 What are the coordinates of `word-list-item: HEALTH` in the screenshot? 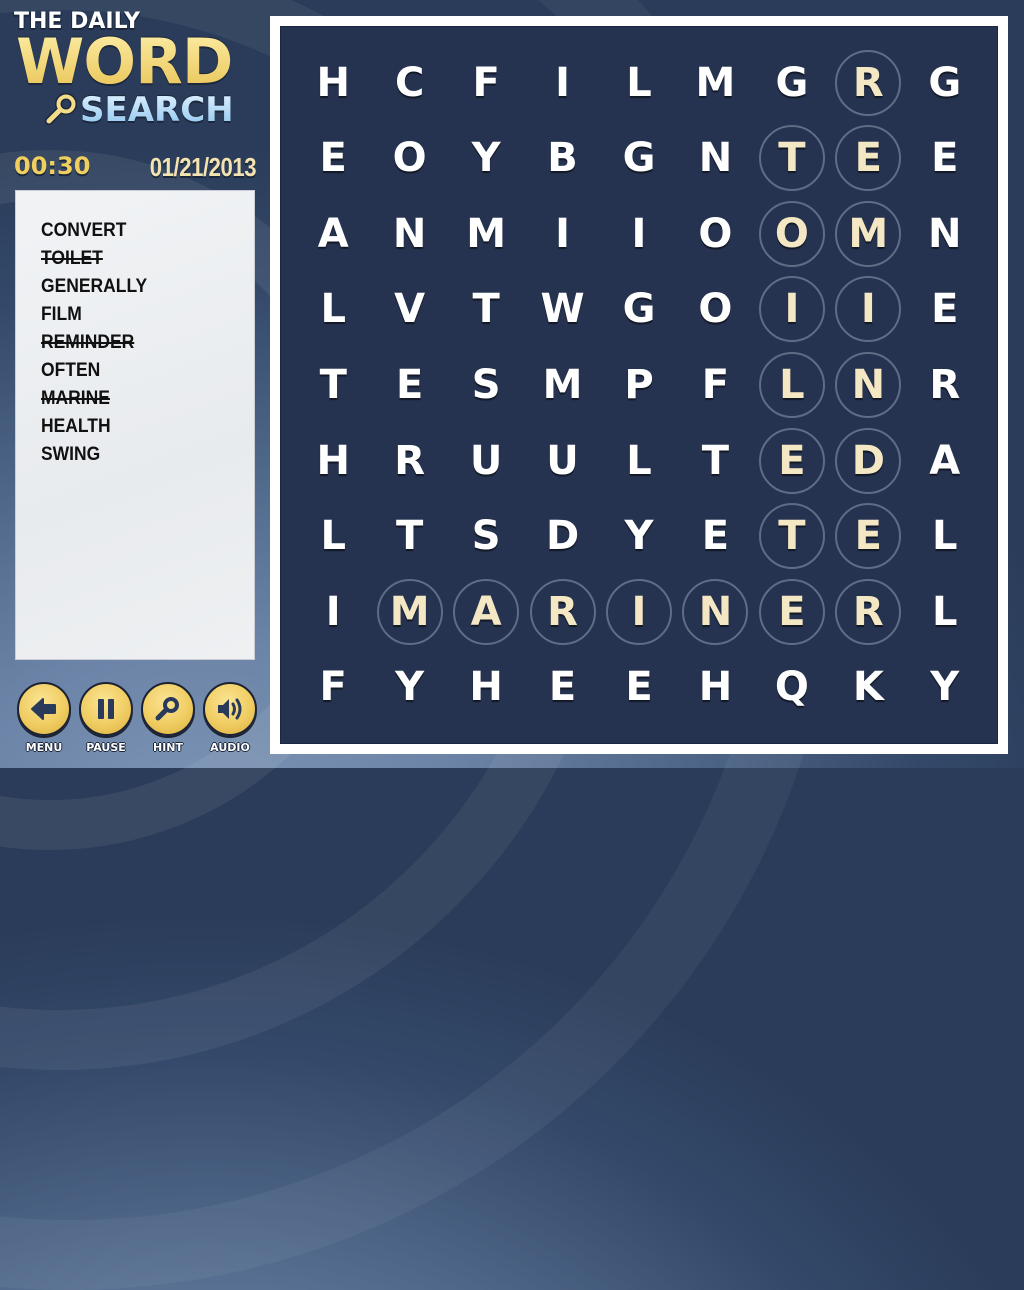 It's located at (76, 426).